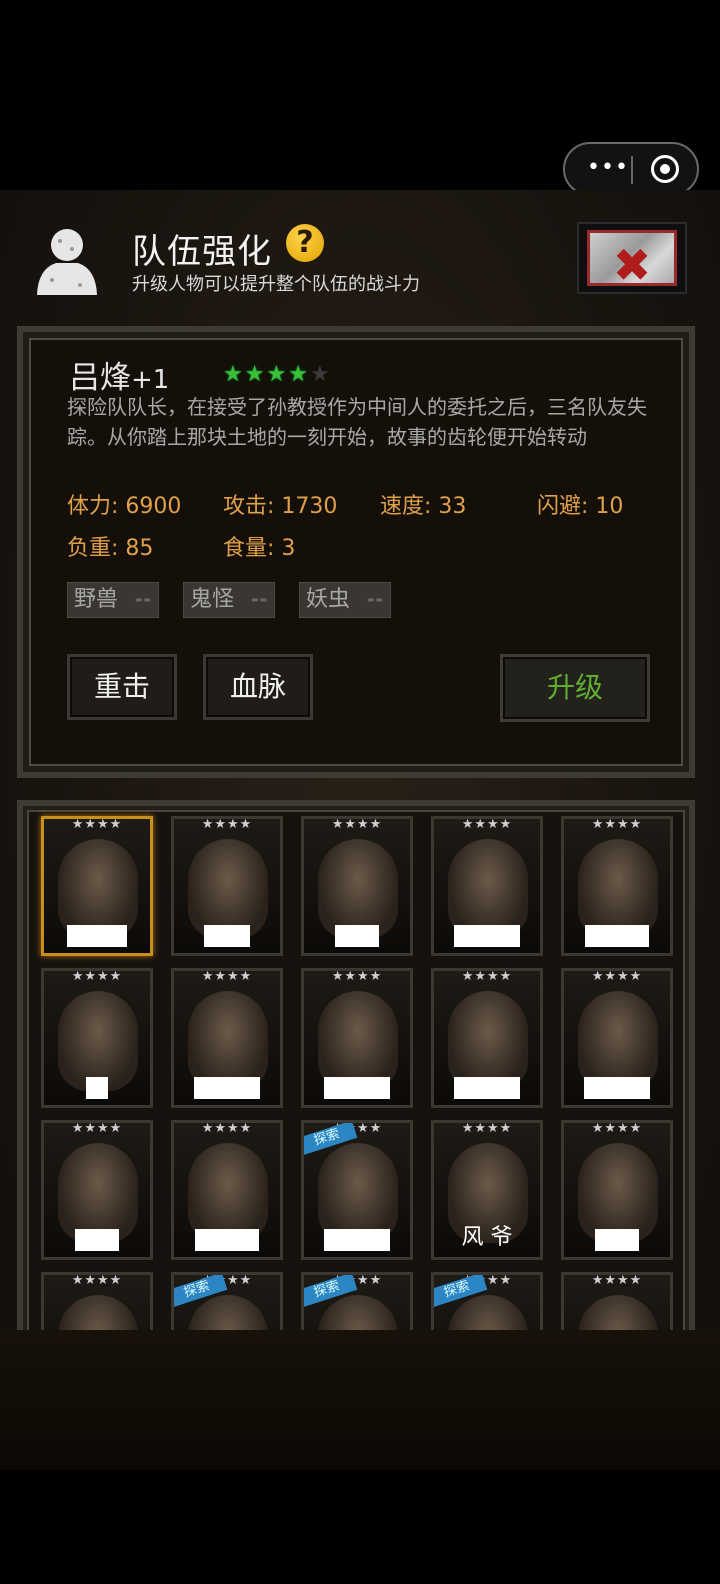 The height and width of the screenshot is (1584, 720). Describe the element at coordinates (150, 380) in the screenshot. I see `hero-level: +1` at that location.